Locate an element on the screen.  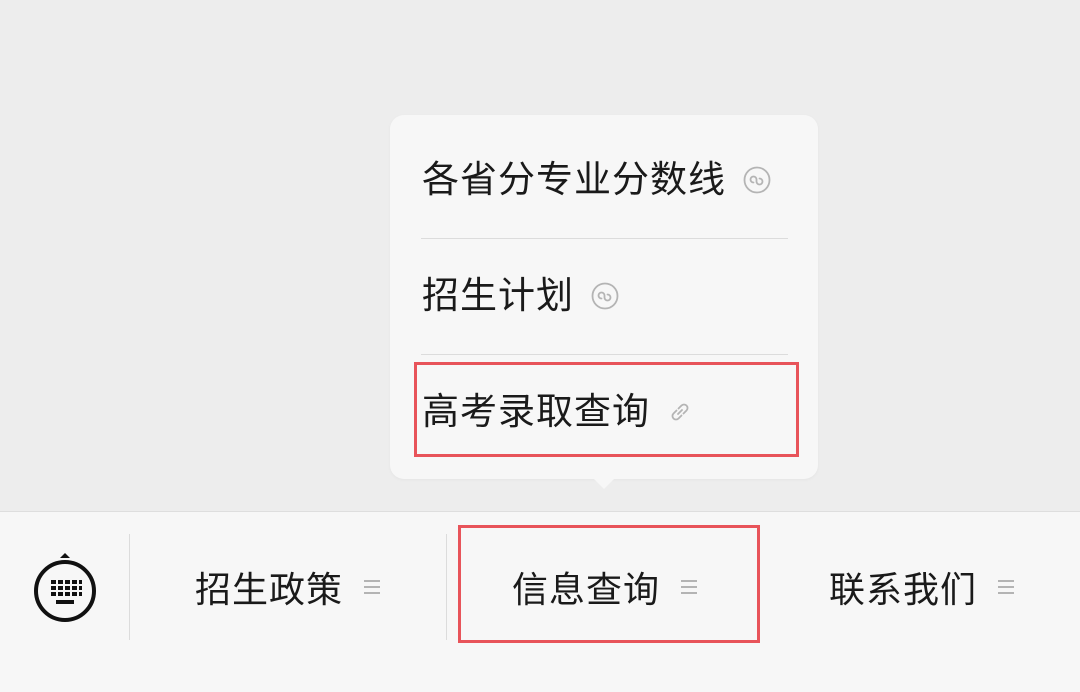
menu-item-admission-query: 高考录取查询 is located at coordinates (558, 412).